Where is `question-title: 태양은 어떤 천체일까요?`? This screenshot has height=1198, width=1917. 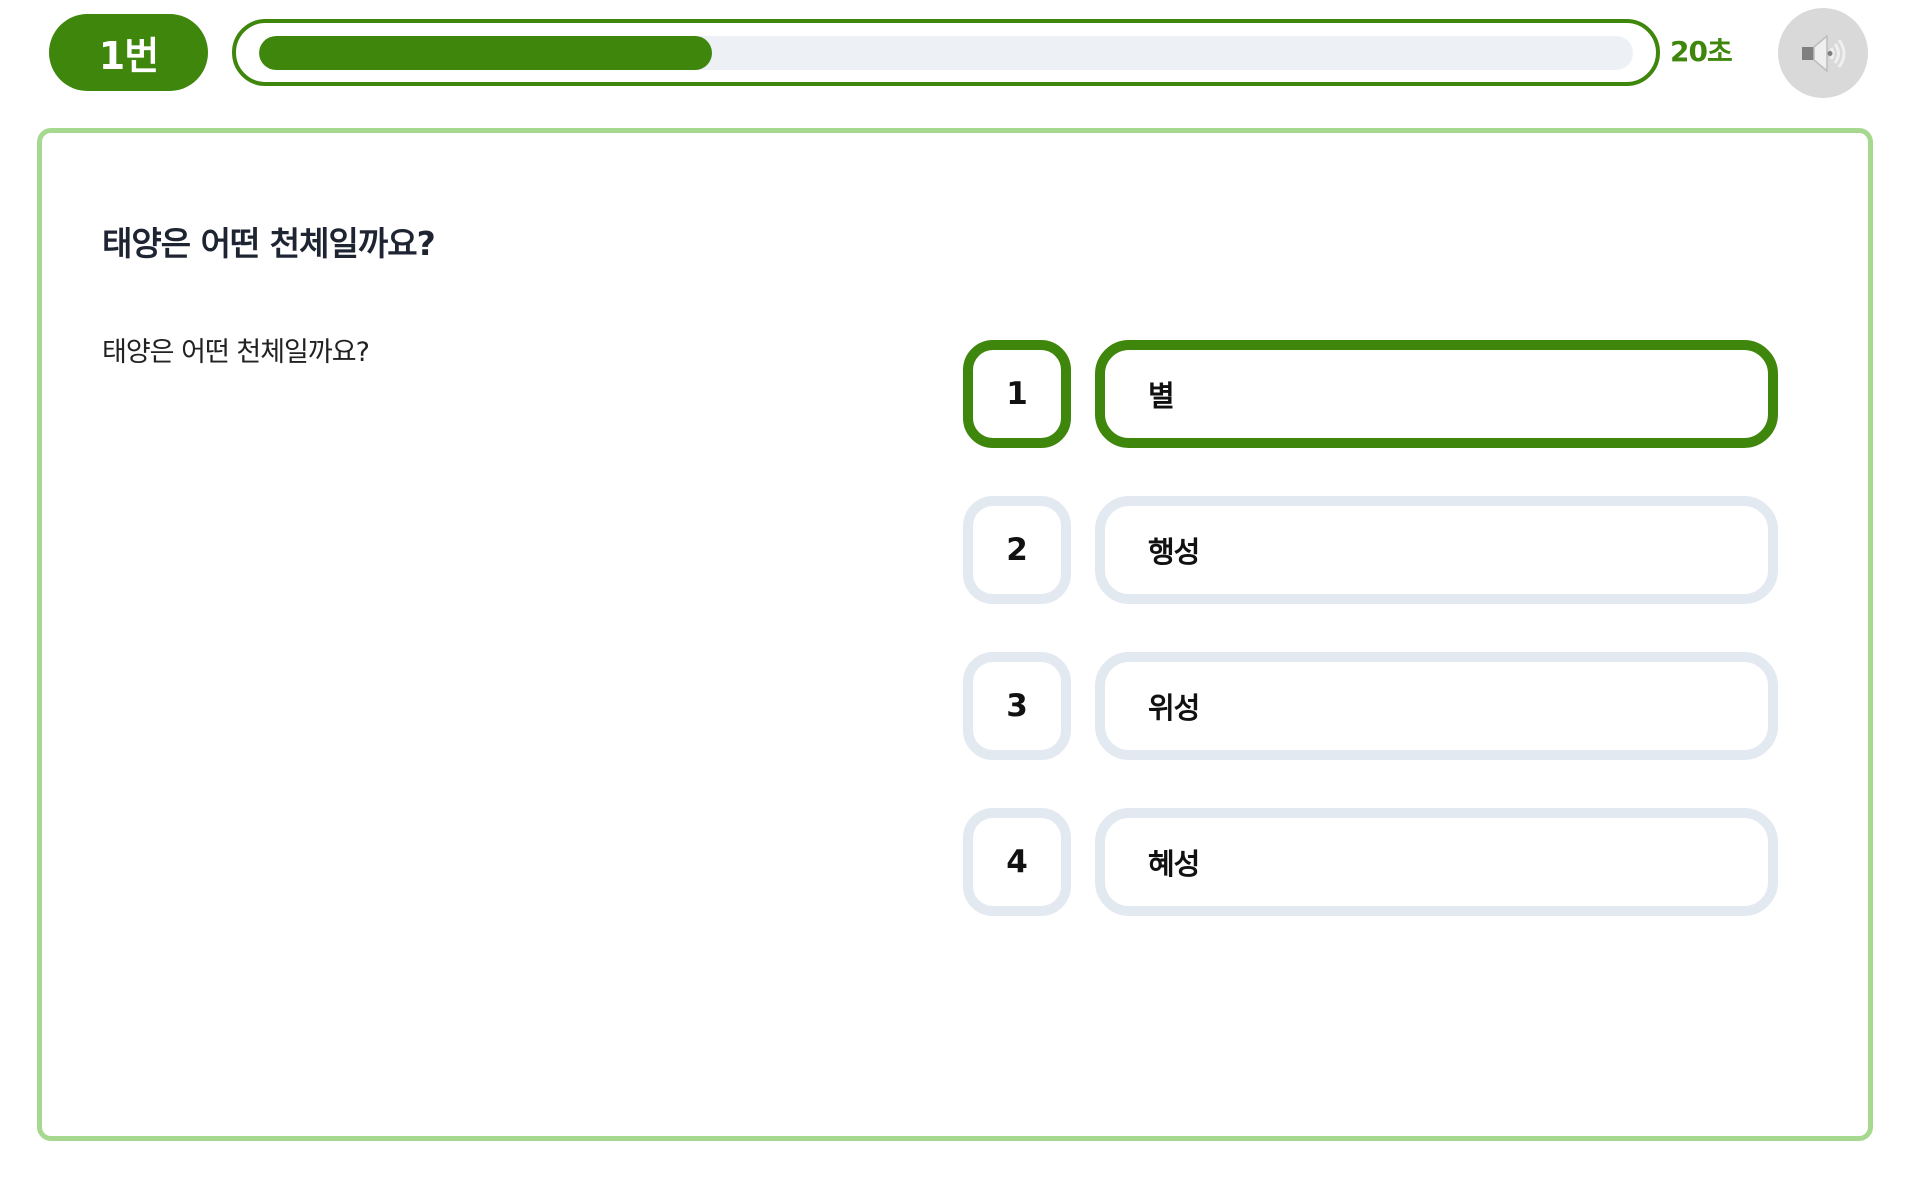
question-title: 태양은 어떤 천체일까요? is located at coordinates (269, 243).